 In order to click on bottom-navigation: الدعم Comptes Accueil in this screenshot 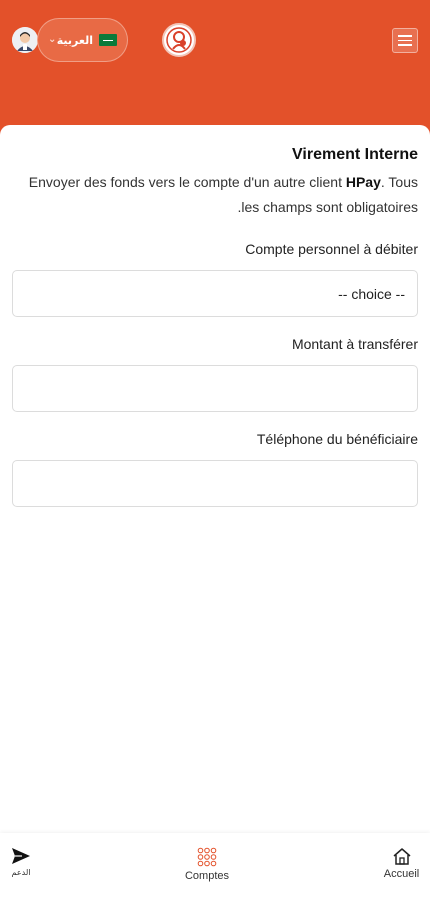, I will do `click(215, 866)`.